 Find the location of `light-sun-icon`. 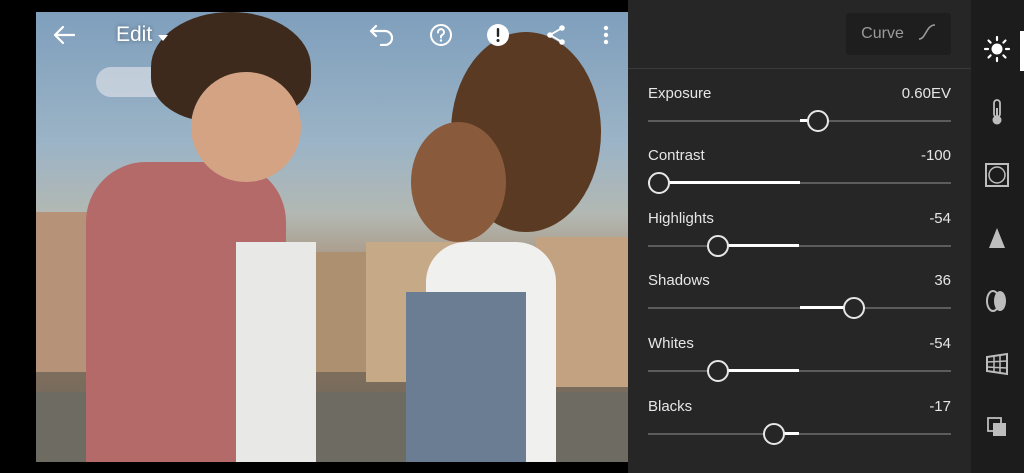

light-sun-icon is located at coordinates (997, 49).